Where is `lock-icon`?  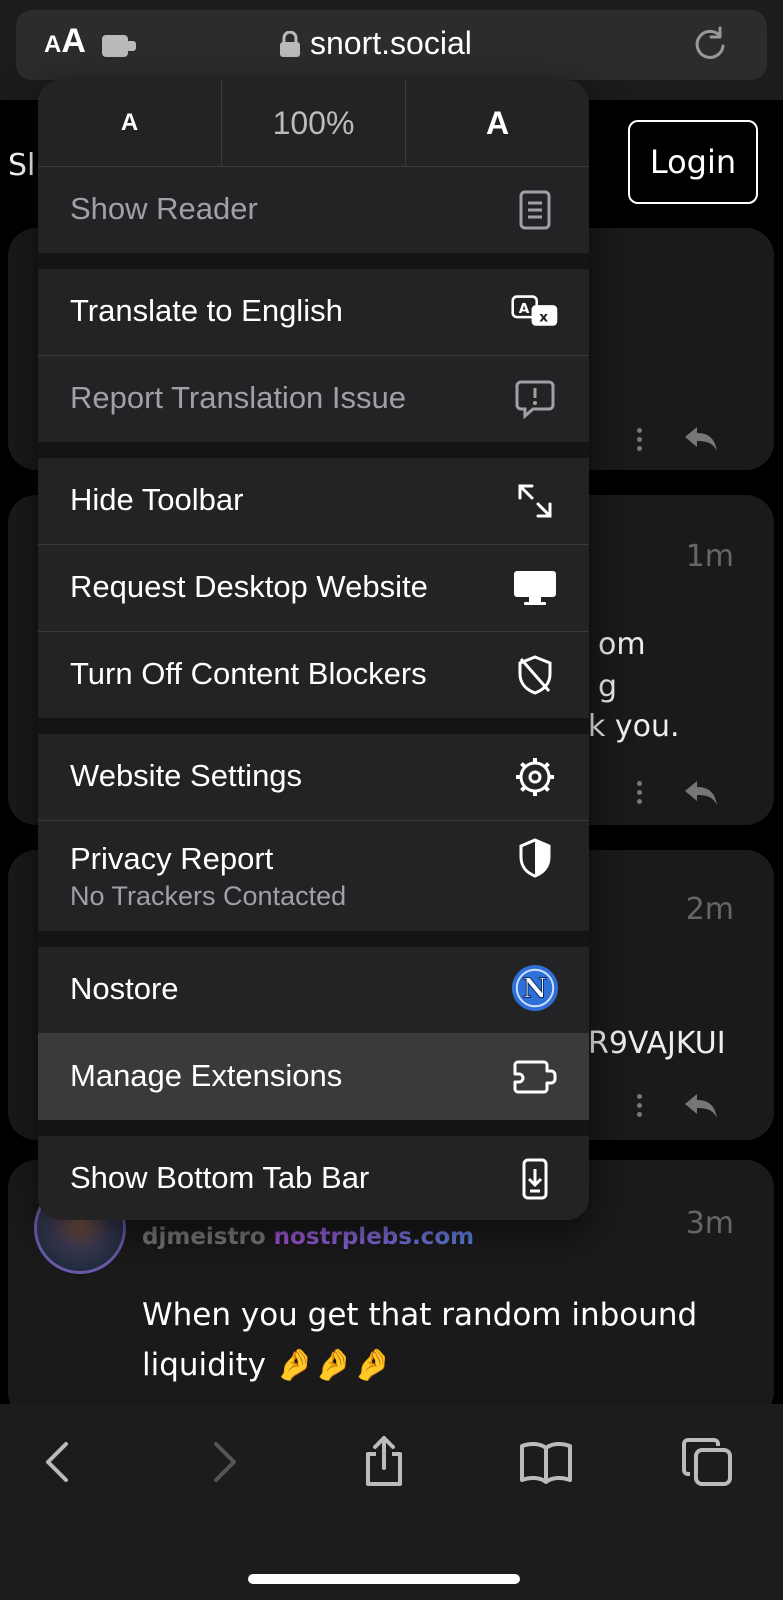 lock-icon is located at coordinates (290, 43).